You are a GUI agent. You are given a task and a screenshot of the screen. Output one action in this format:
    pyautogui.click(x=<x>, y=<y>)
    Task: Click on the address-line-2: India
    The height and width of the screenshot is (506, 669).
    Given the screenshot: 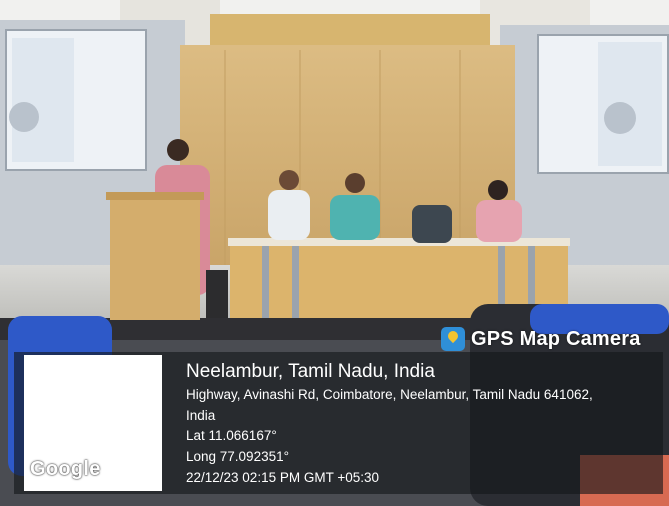 What is the action you would take?
    pyautogui.click(x=201, y=415)
    